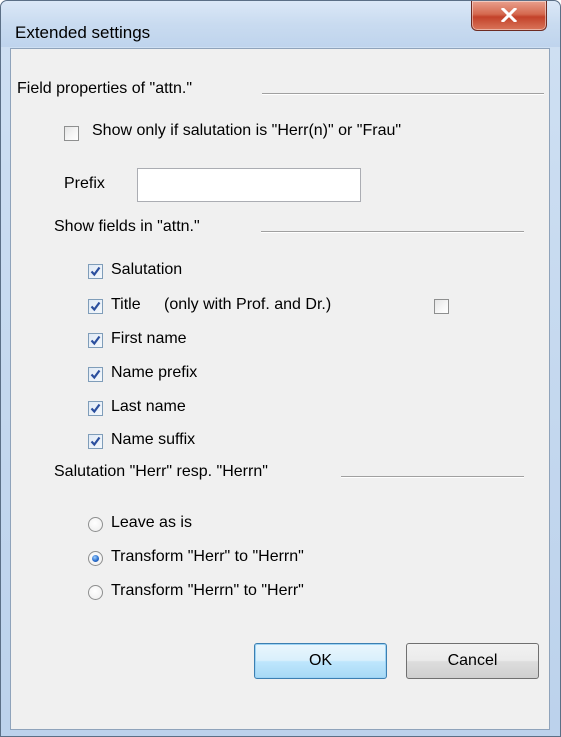 This screenshot has height=737, width=561. Describe the element at coordinates (320, 661) in the screenshot. I see `ok-button: OK` at that location.